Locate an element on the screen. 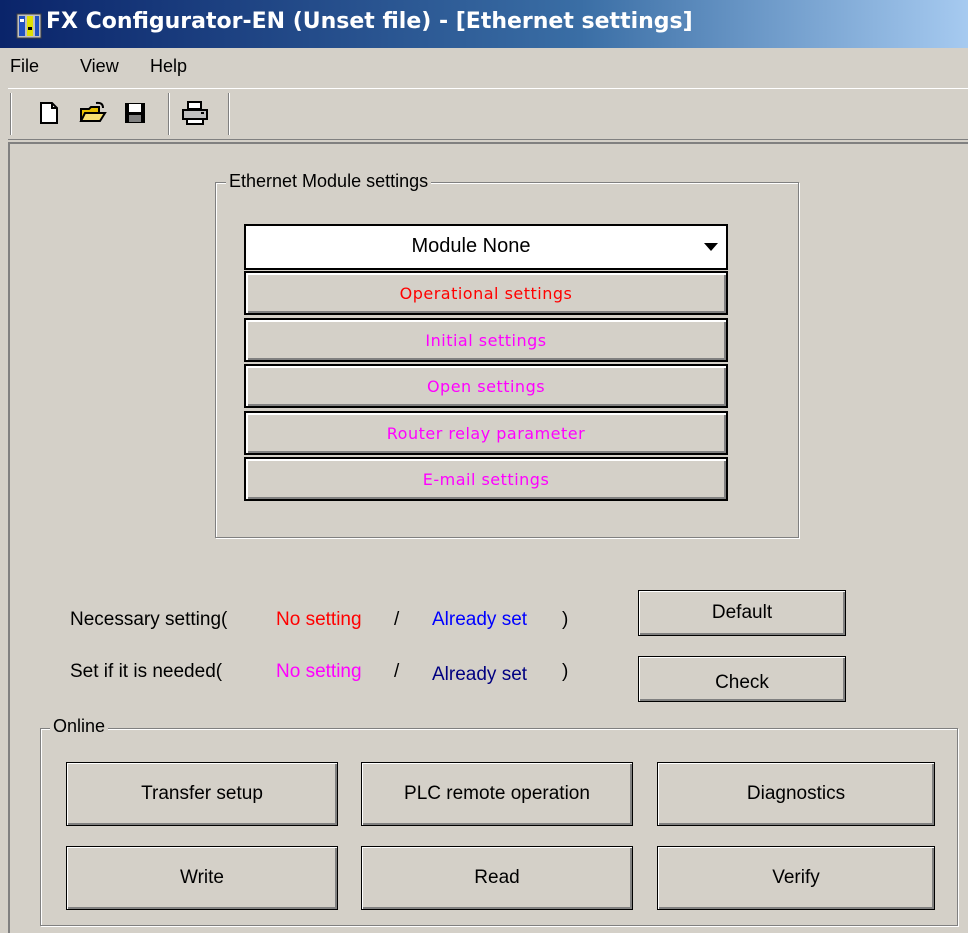 Image resolution: width=968 pixels, height=933 pixels. module-settings-group-label: Ethernet Module settings is located at coordinates (329, 181).